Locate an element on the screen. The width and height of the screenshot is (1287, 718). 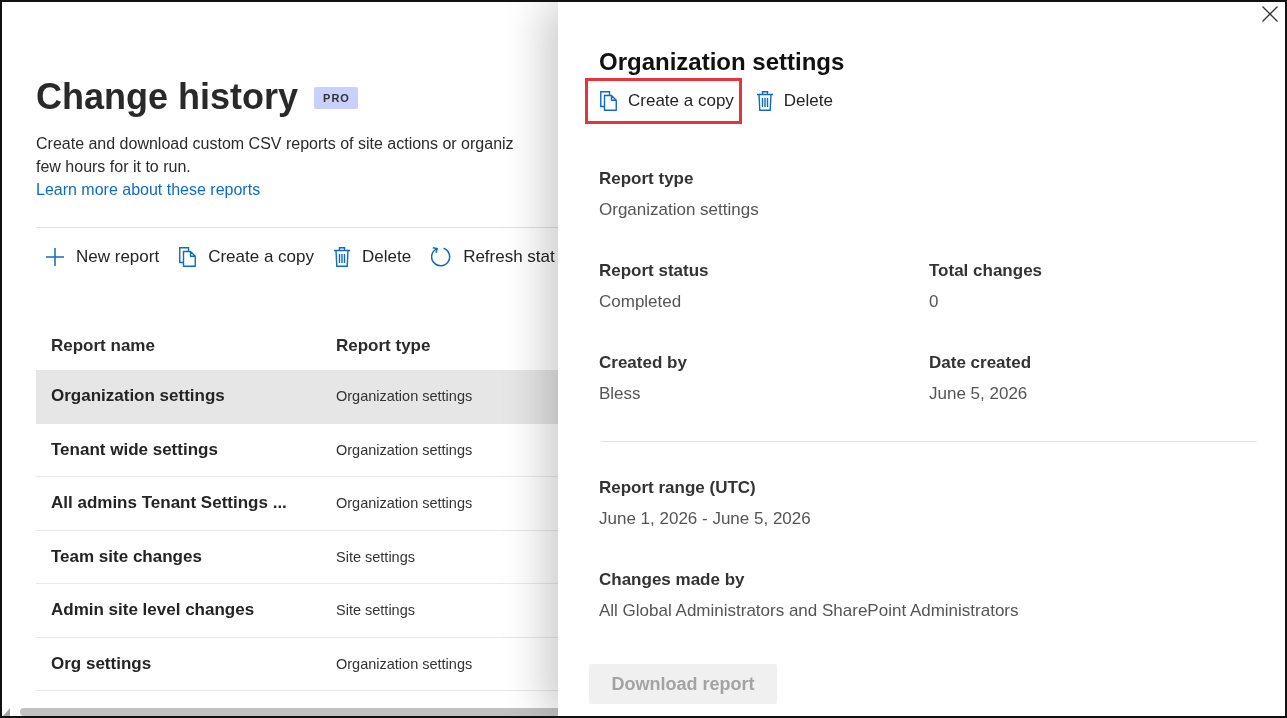
table-cell-text: Organization settings is located at coordinates (138, 396).